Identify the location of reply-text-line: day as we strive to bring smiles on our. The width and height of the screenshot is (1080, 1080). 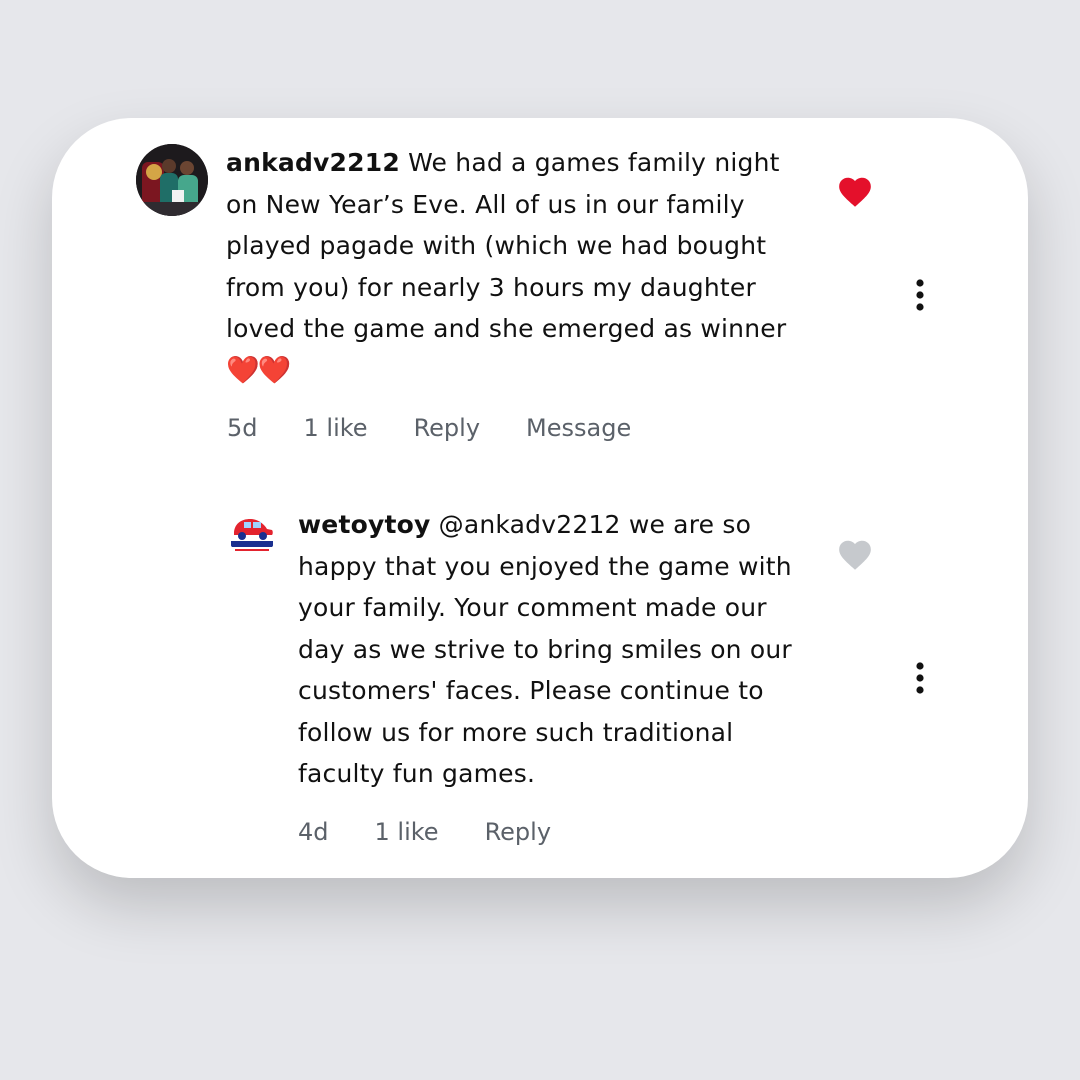
(545, 649).